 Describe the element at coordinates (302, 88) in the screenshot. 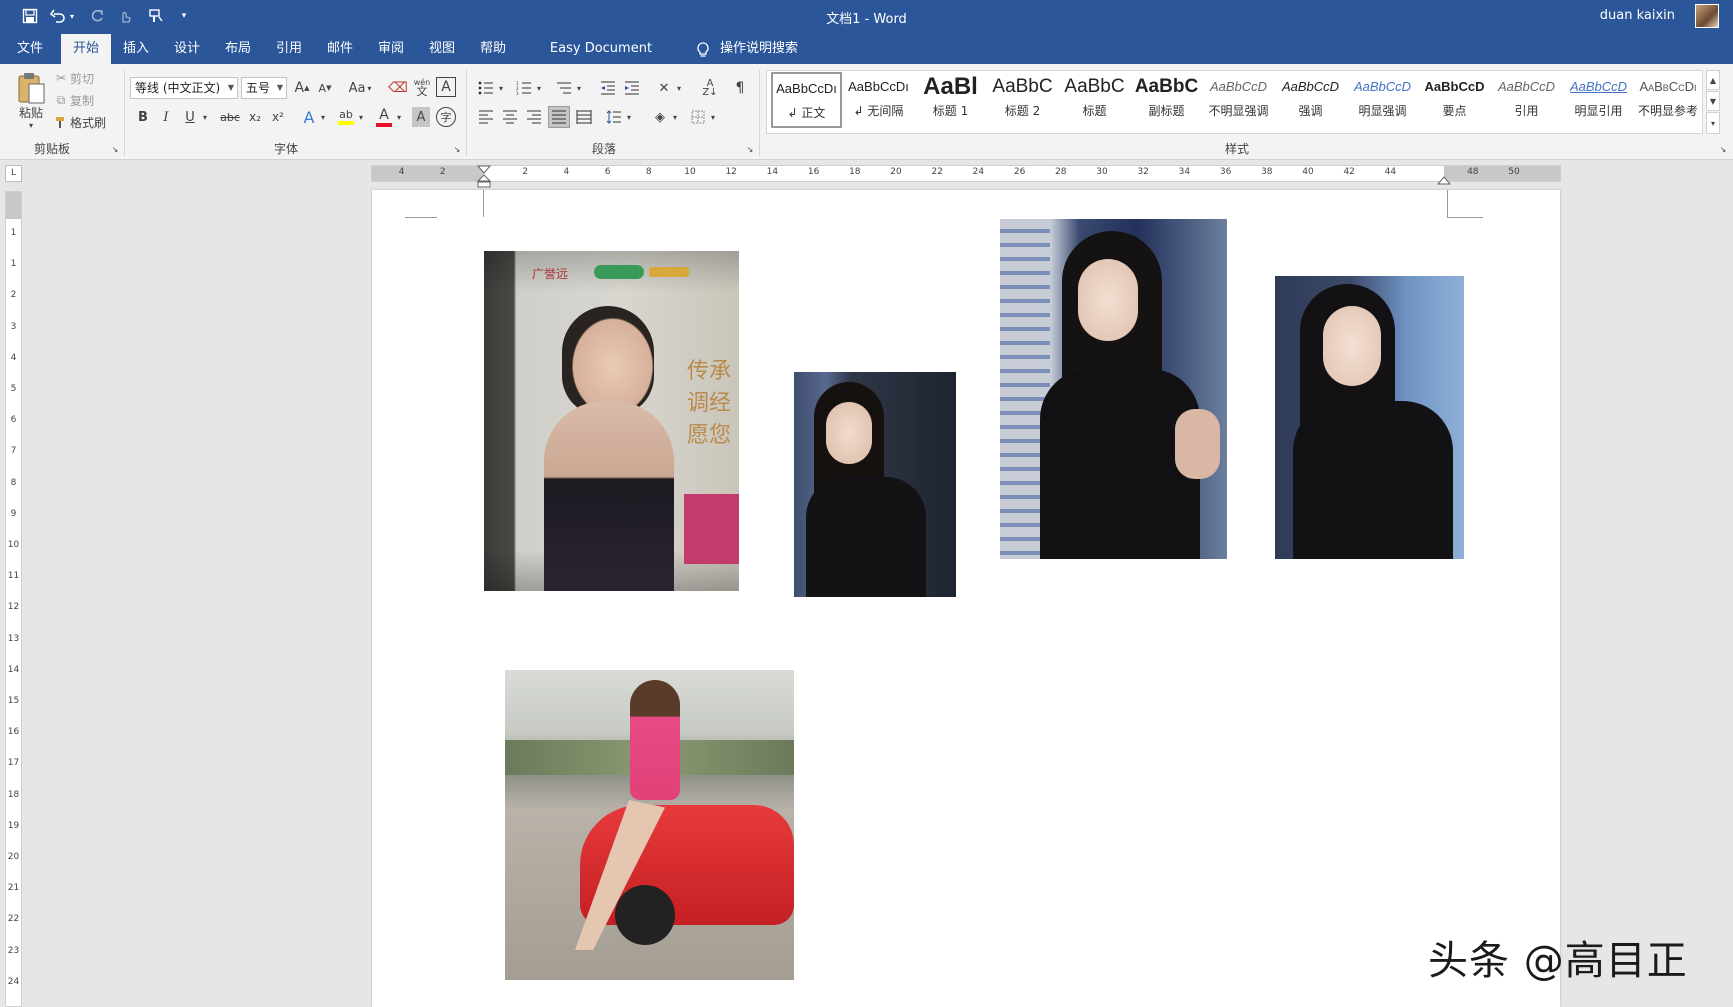

I see `grow-font-button: A ▲` at that location.